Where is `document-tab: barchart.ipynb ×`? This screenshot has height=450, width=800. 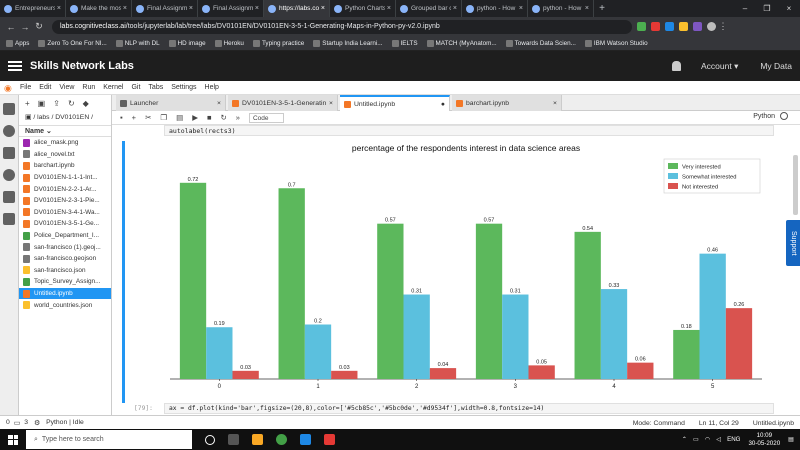 document-tab: barchart.ipynb × is located at coordinates (507, 103).